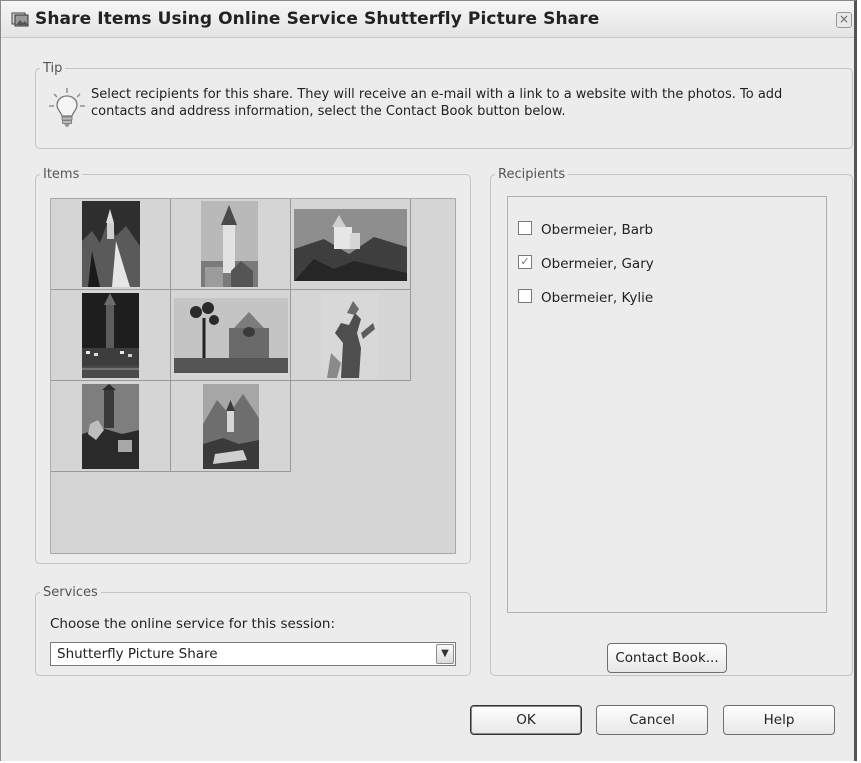 Image resolution: width=861 pixels, height=763 pixels. I want to click on recipient-item: Obermeier, Barb, so click(585, 231).